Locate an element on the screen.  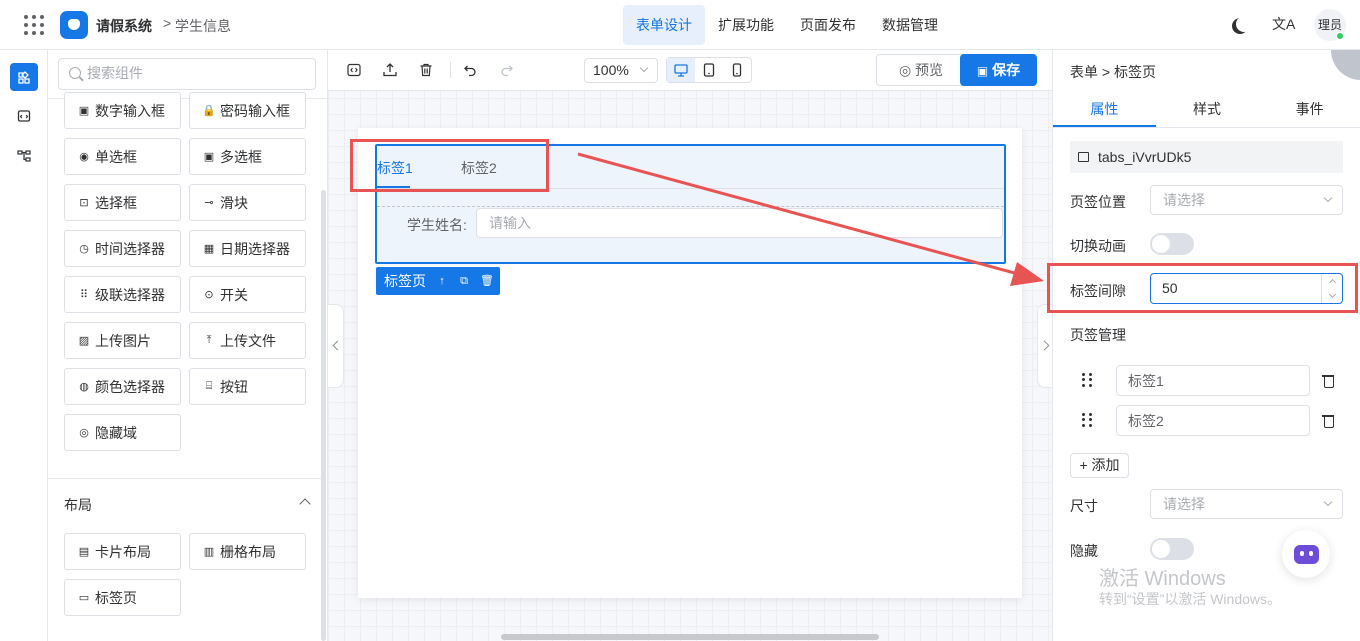
collapse-left-panel-handle is located at coordinates (336, 346).